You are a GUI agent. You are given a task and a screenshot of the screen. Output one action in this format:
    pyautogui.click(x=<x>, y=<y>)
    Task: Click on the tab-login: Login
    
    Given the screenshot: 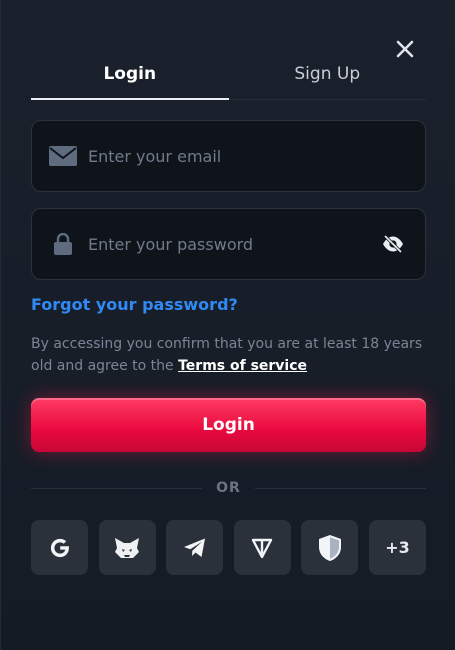 What is the action you would take?
    pyautogui.click(x=130, y=80)
    